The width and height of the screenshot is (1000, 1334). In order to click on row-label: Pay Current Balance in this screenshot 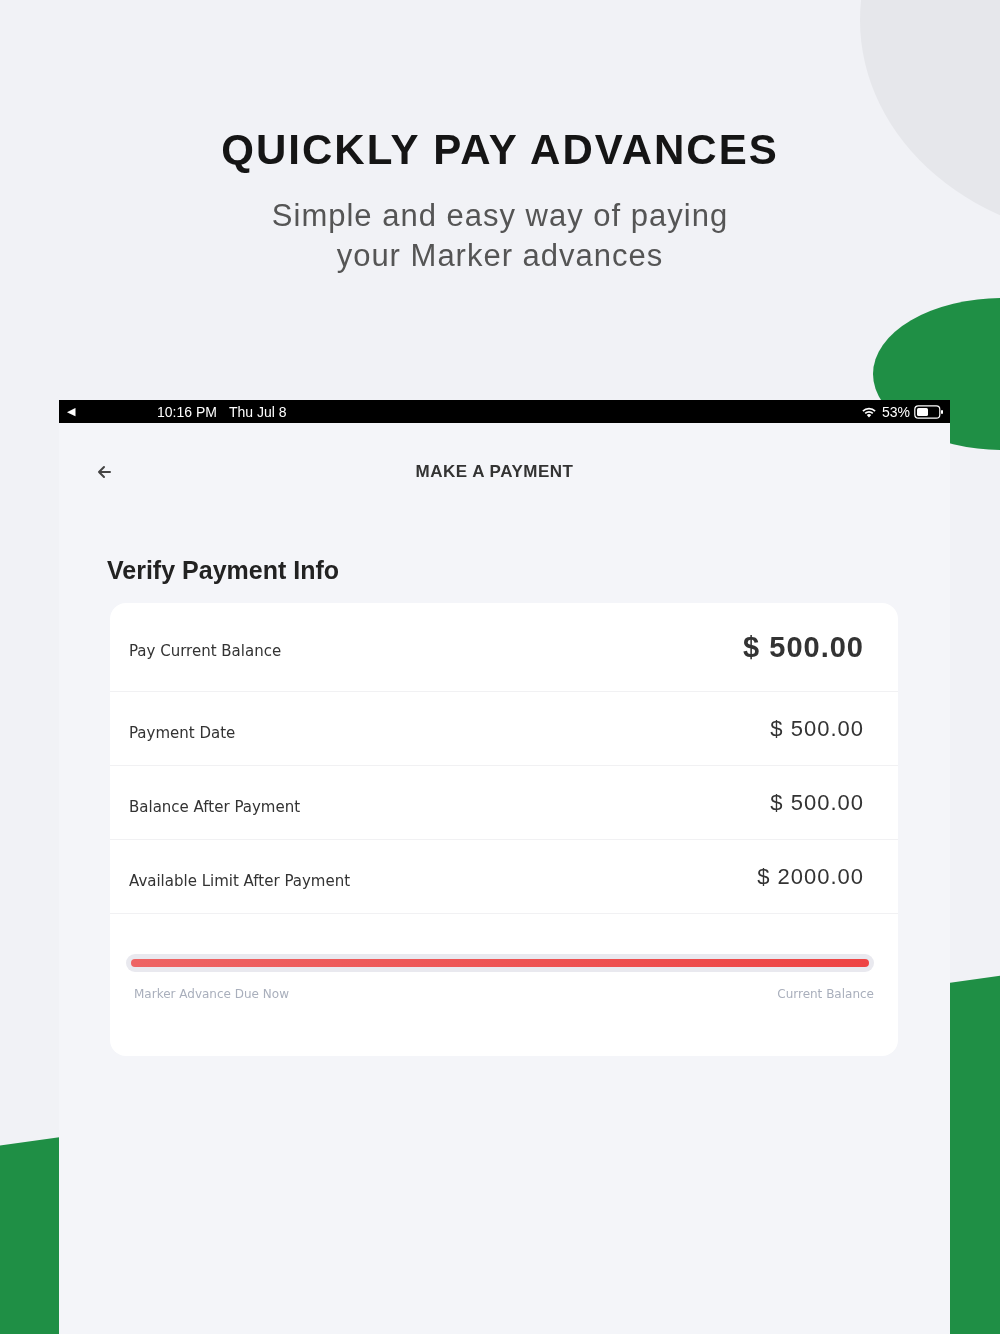, I will do `click(205, 650)`.